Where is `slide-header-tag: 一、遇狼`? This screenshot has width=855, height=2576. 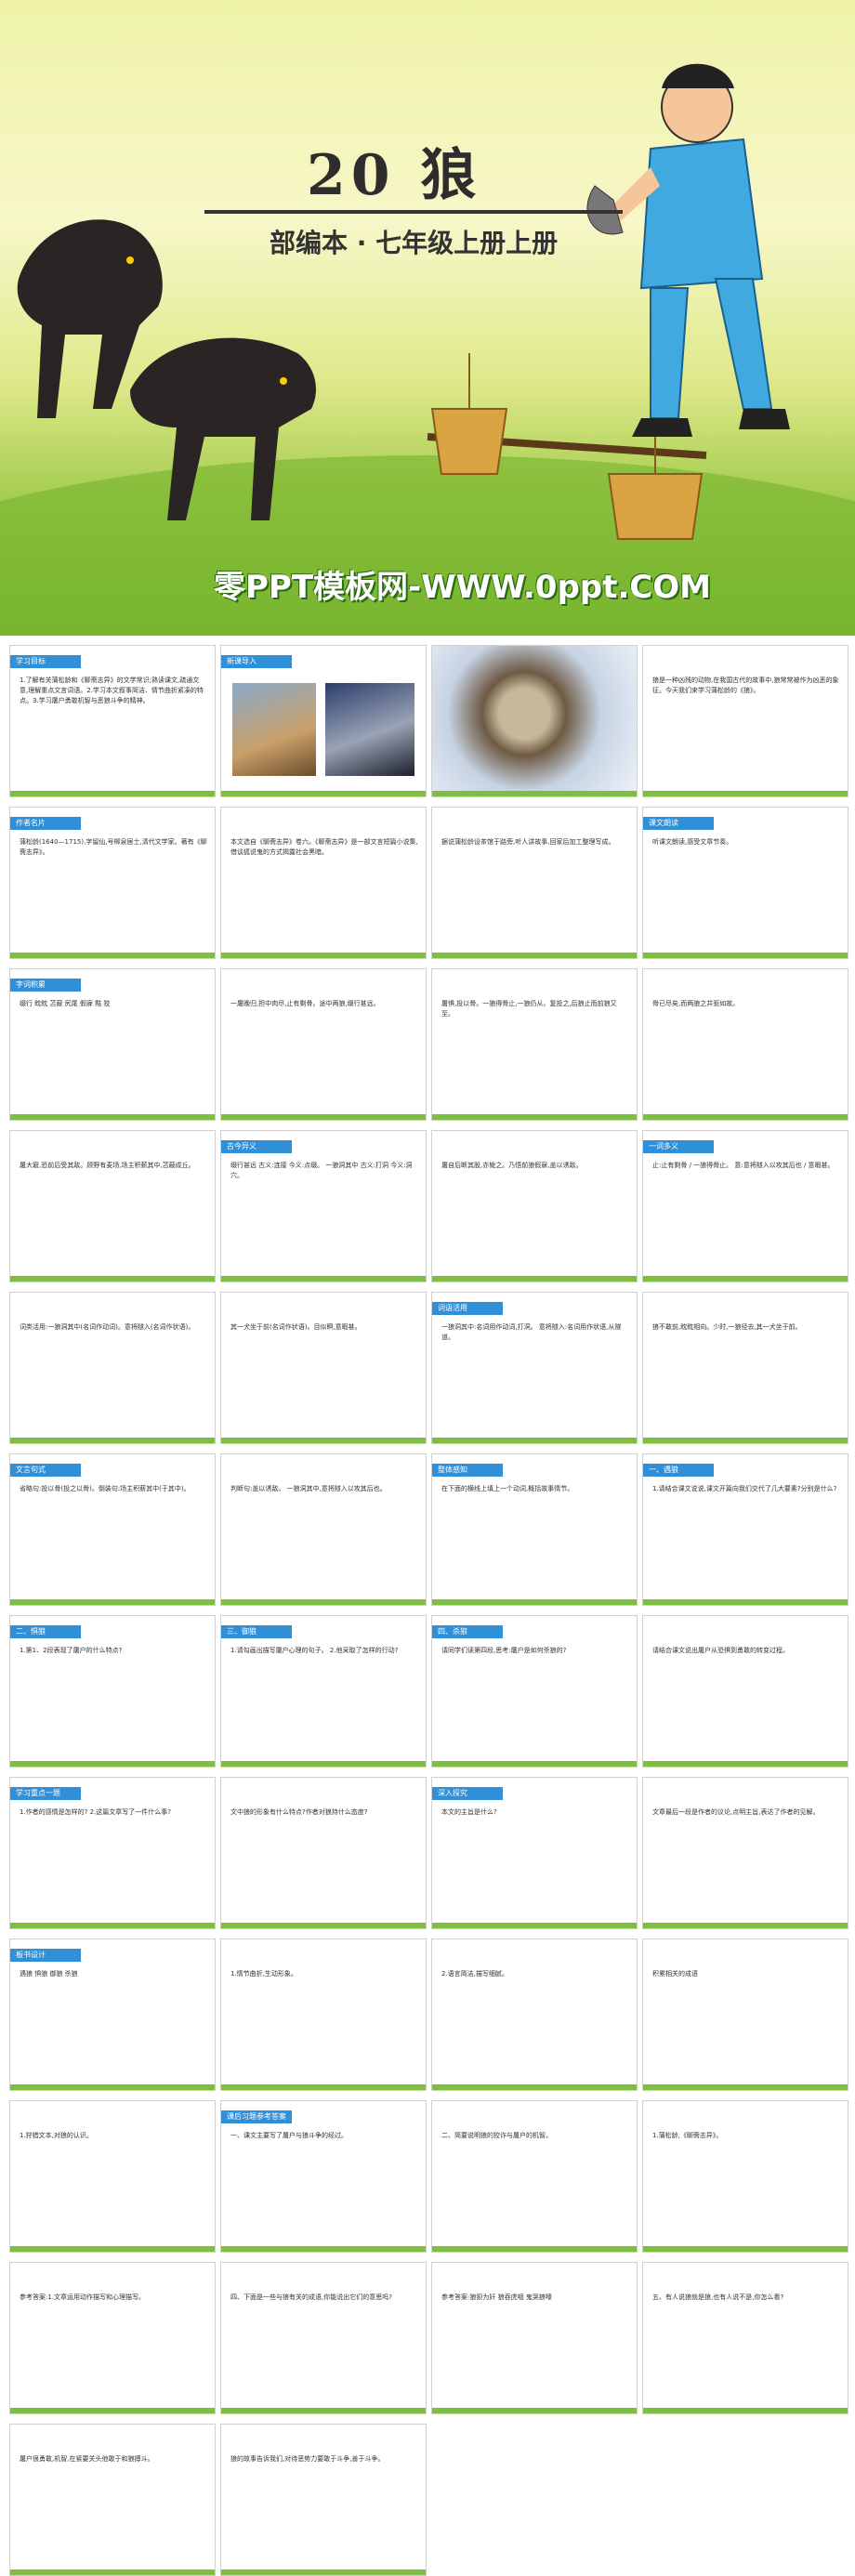
slide-header-tag: 一、遇狼 is located at coordinates (678, 1470).